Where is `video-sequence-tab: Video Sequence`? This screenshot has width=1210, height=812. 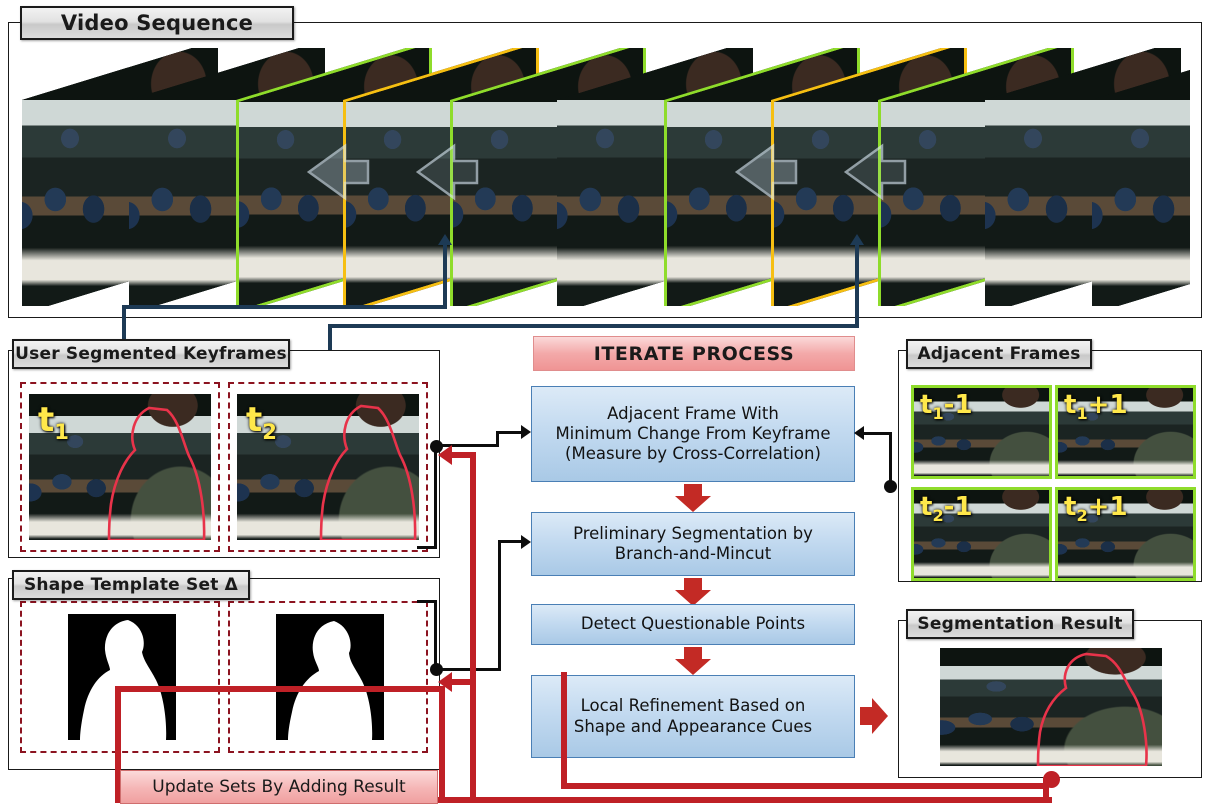 video-sequence-tab: Video Sequence is located at coordinates (157, 23).